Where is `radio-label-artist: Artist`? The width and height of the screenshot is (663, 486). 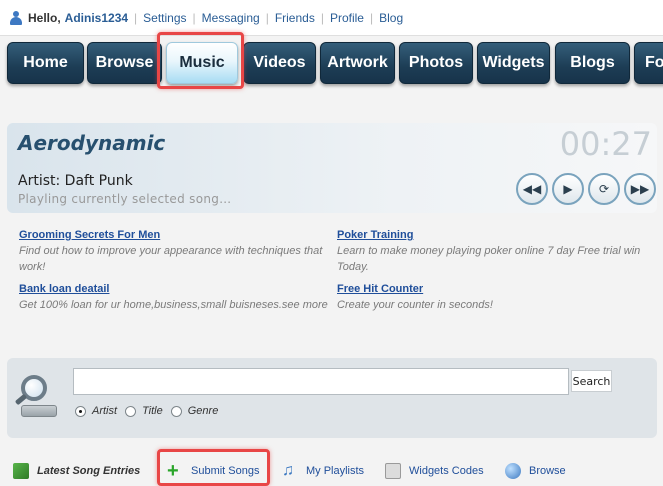
radio-label-artist: Artist is located at coordinates (105, 411).